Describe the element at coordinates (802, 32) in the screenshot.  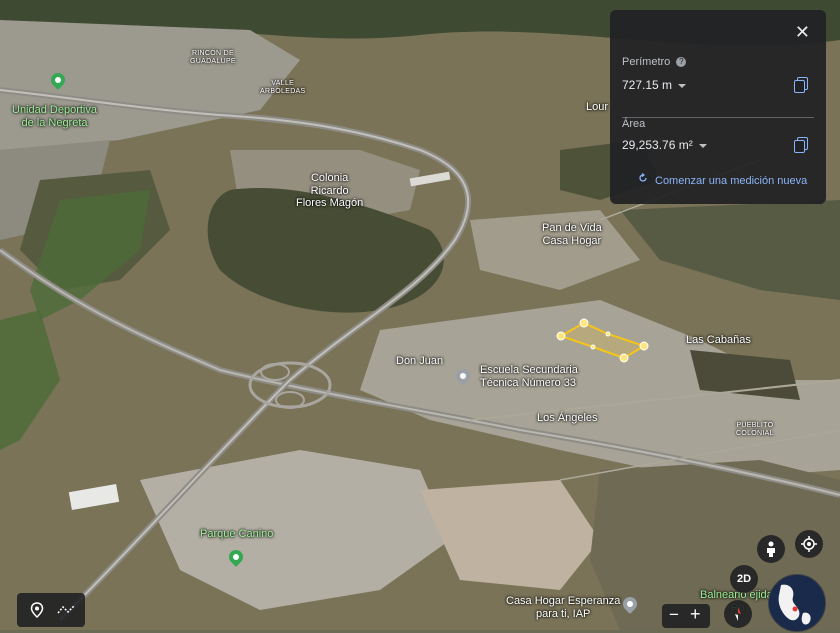
I see `close-icon: ✕` at that location.